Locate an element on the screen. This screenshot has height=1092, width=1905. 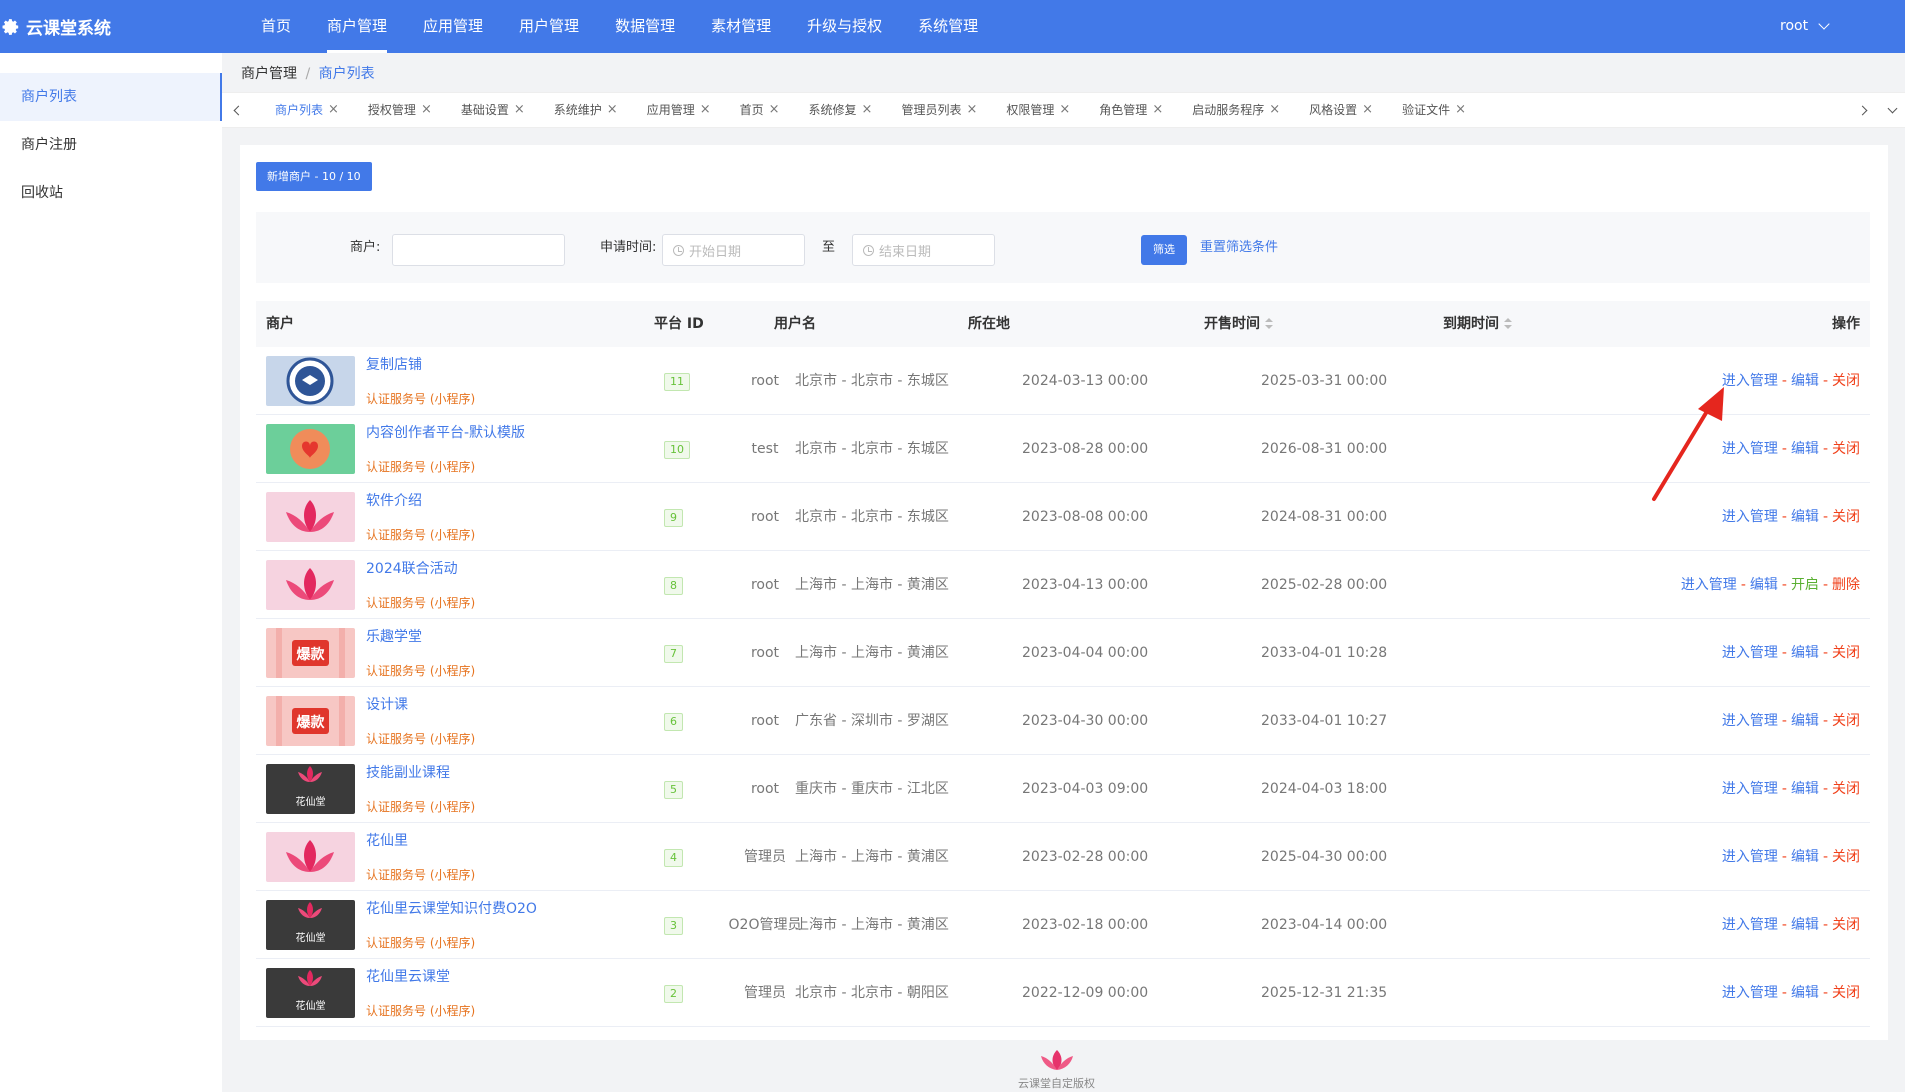
topnav-item: 数据管理 is located at coordinates (645, 26).